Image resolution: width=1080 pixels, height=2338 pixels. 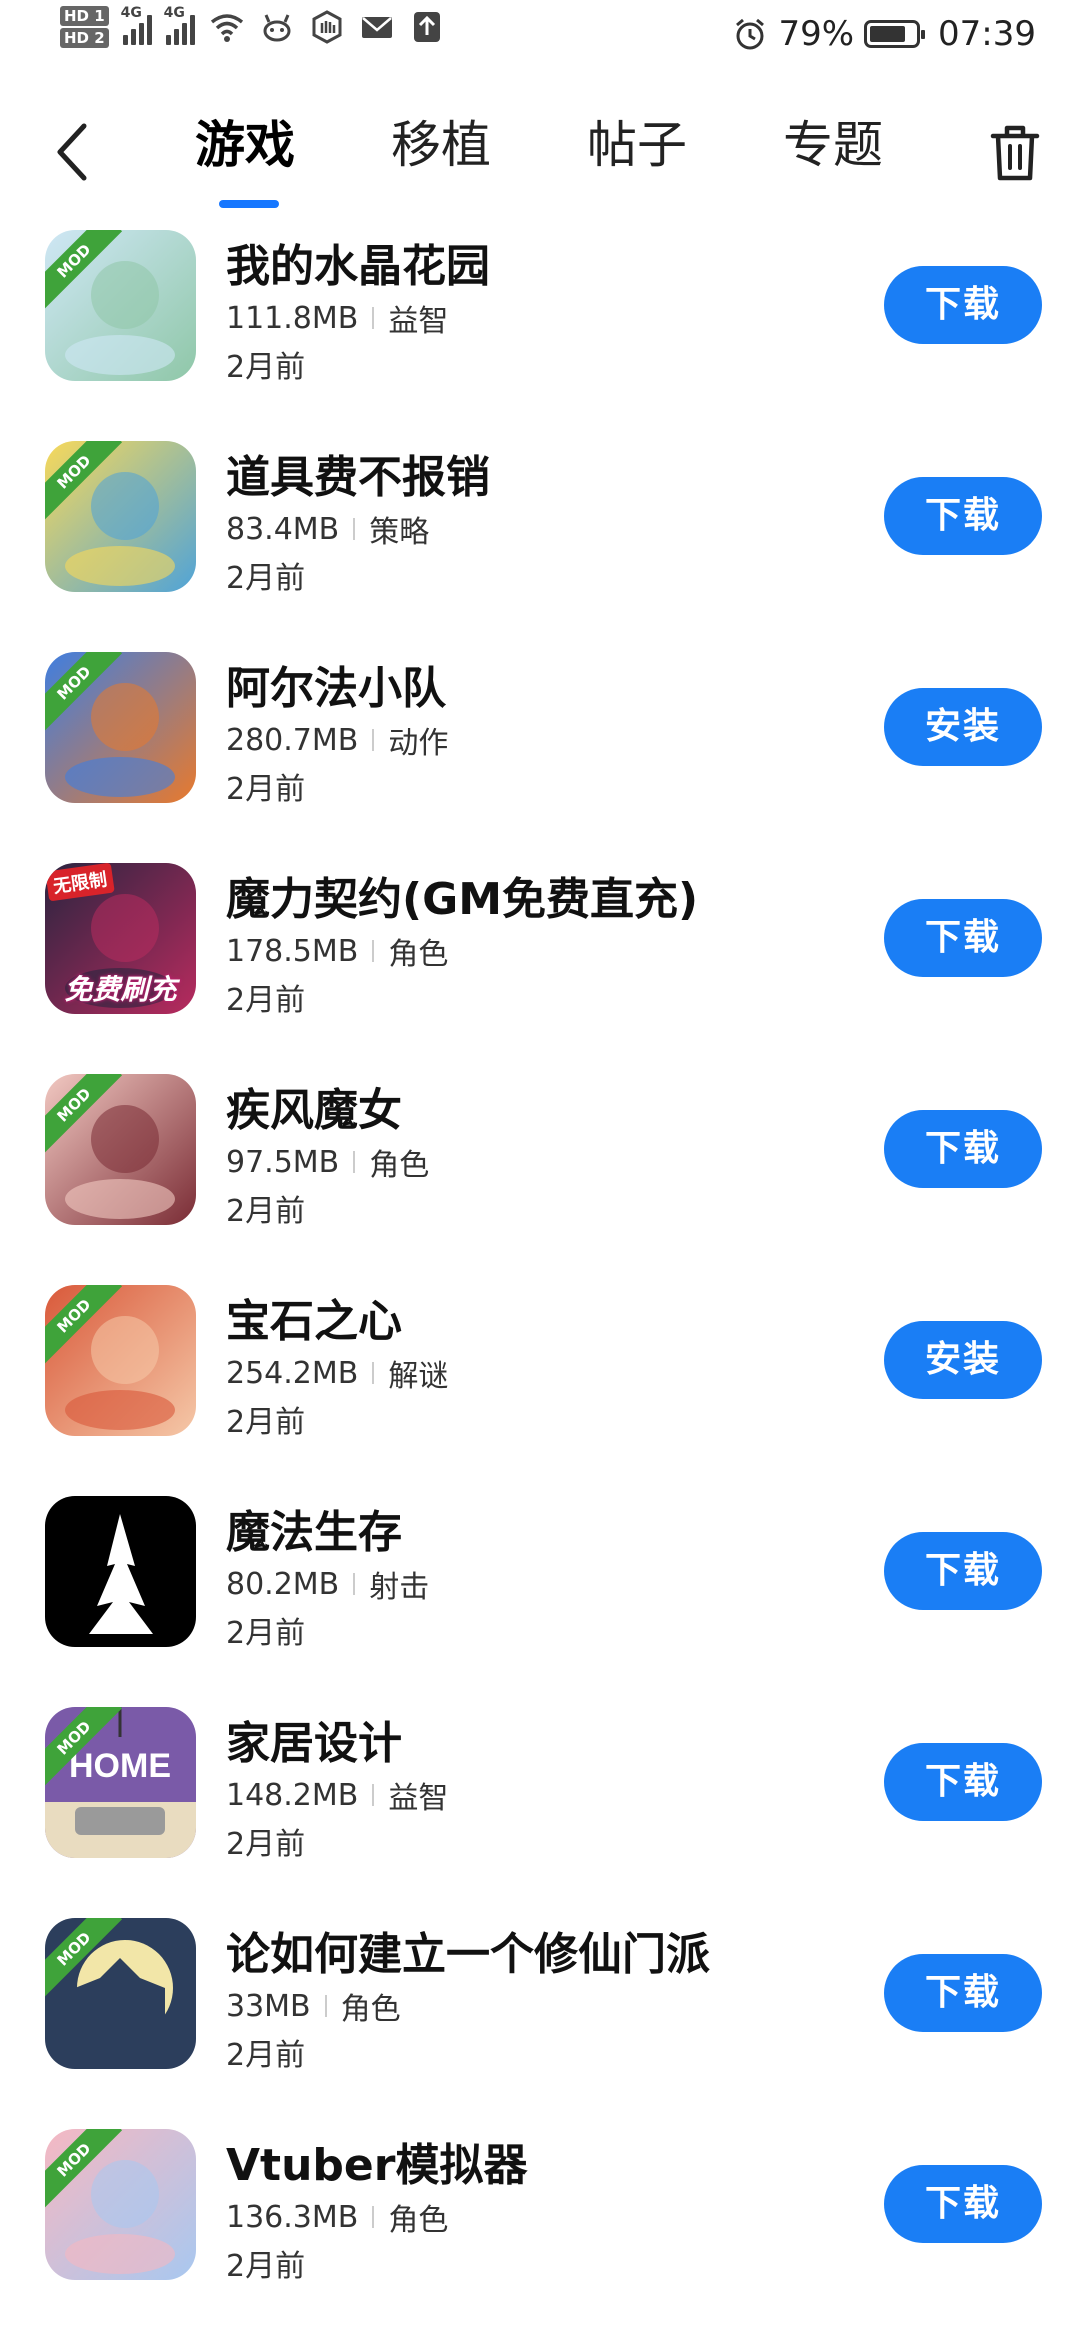 I want to click on app-size: 111.8MB, so click(x=292, y=318).